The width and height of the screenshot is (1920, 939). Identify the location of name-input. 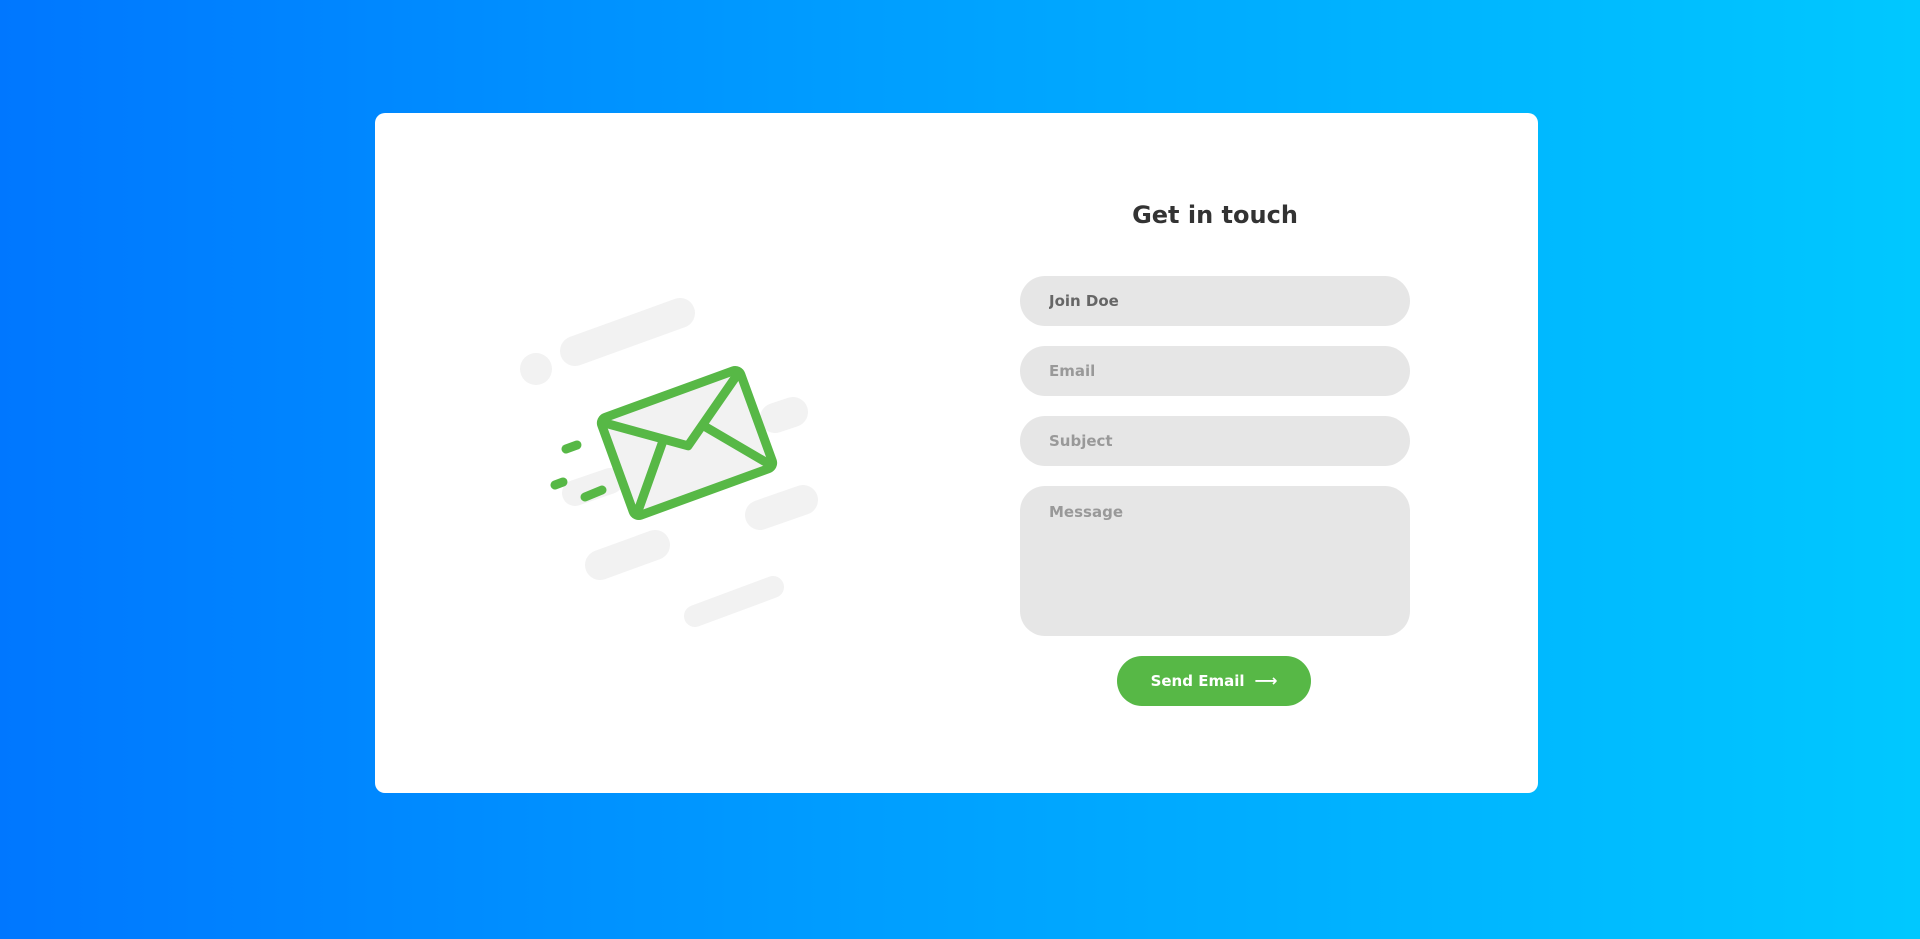
(1215, 301).